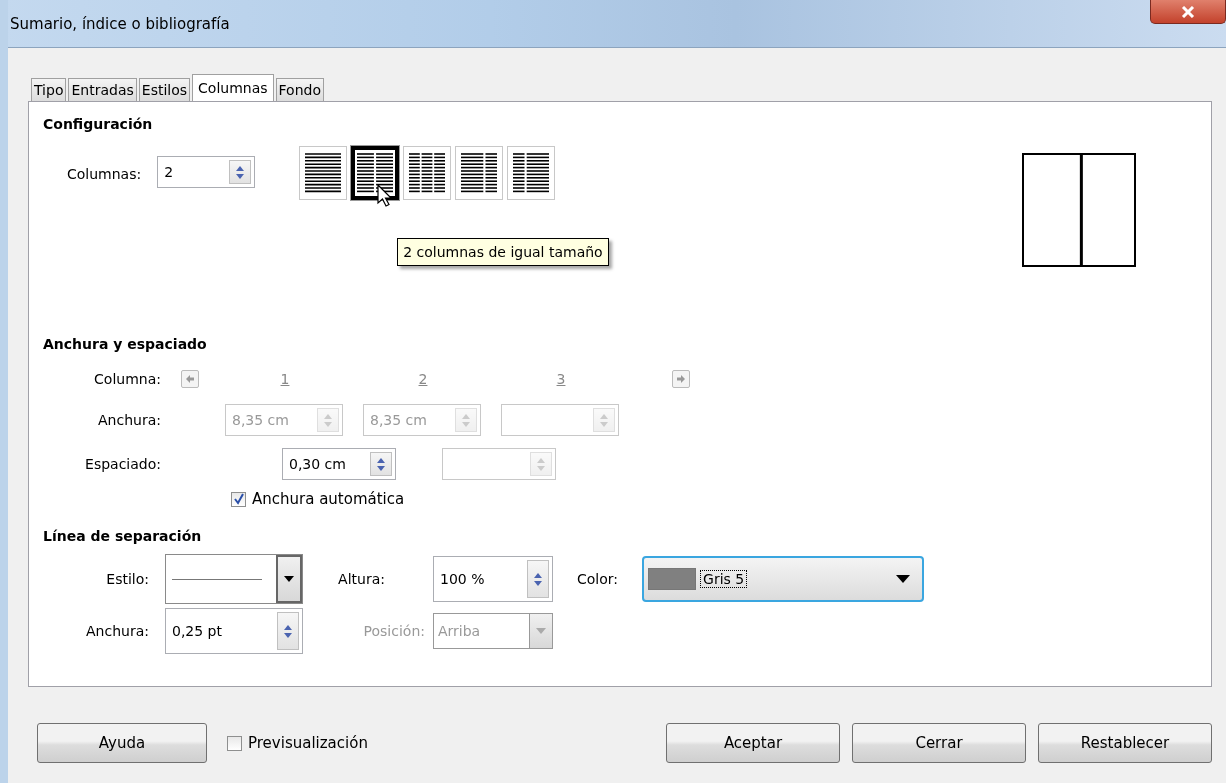 The height and width of the screenshot is (783, 1226). I want to click on field-label: Columnas:, so click(104, 174).